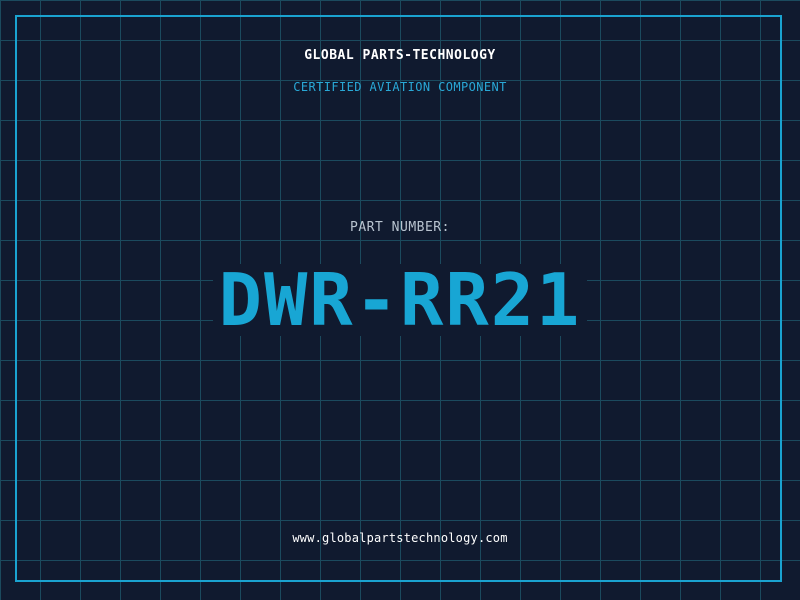 Image resolution: width=800 pixels, height=600 pixels. Describe the element at coordinates (400, 55) in the screenshot. I see `company-name: GLOBAL PARTS-TECHNOLOGY` at that location.